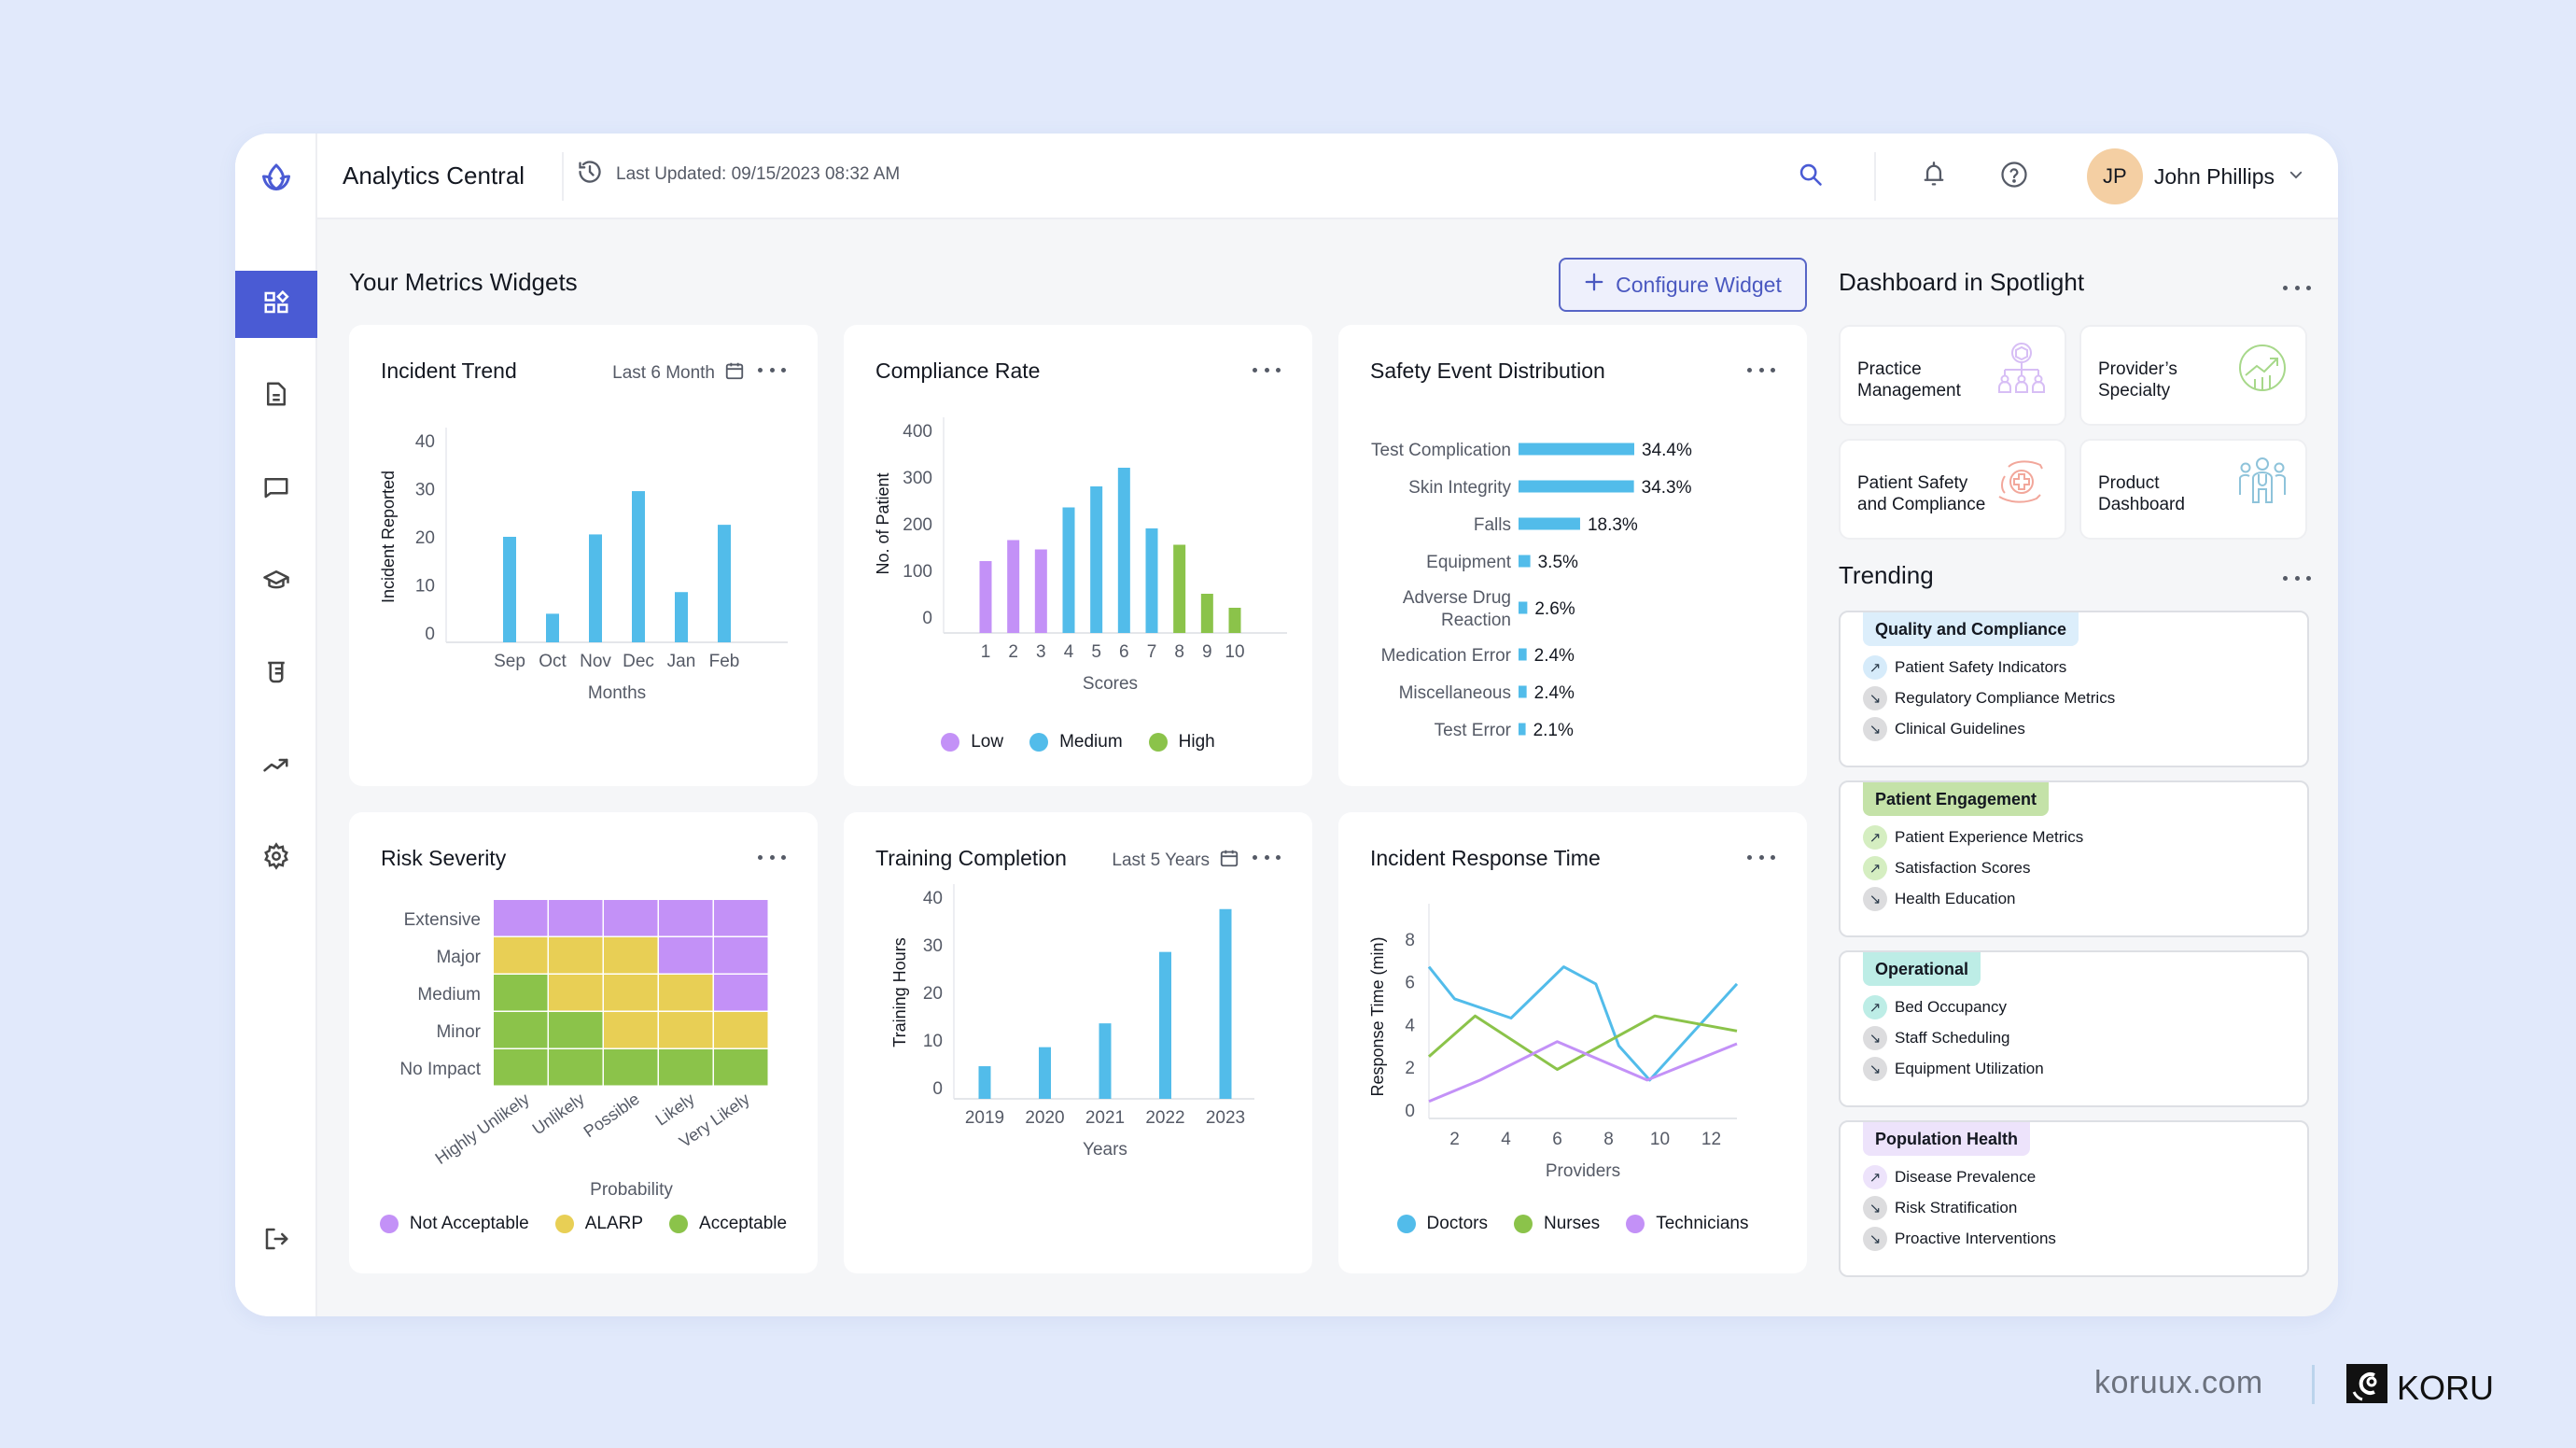  I want to click on legend-item-alarp: ALARP, so click(598, 1224).